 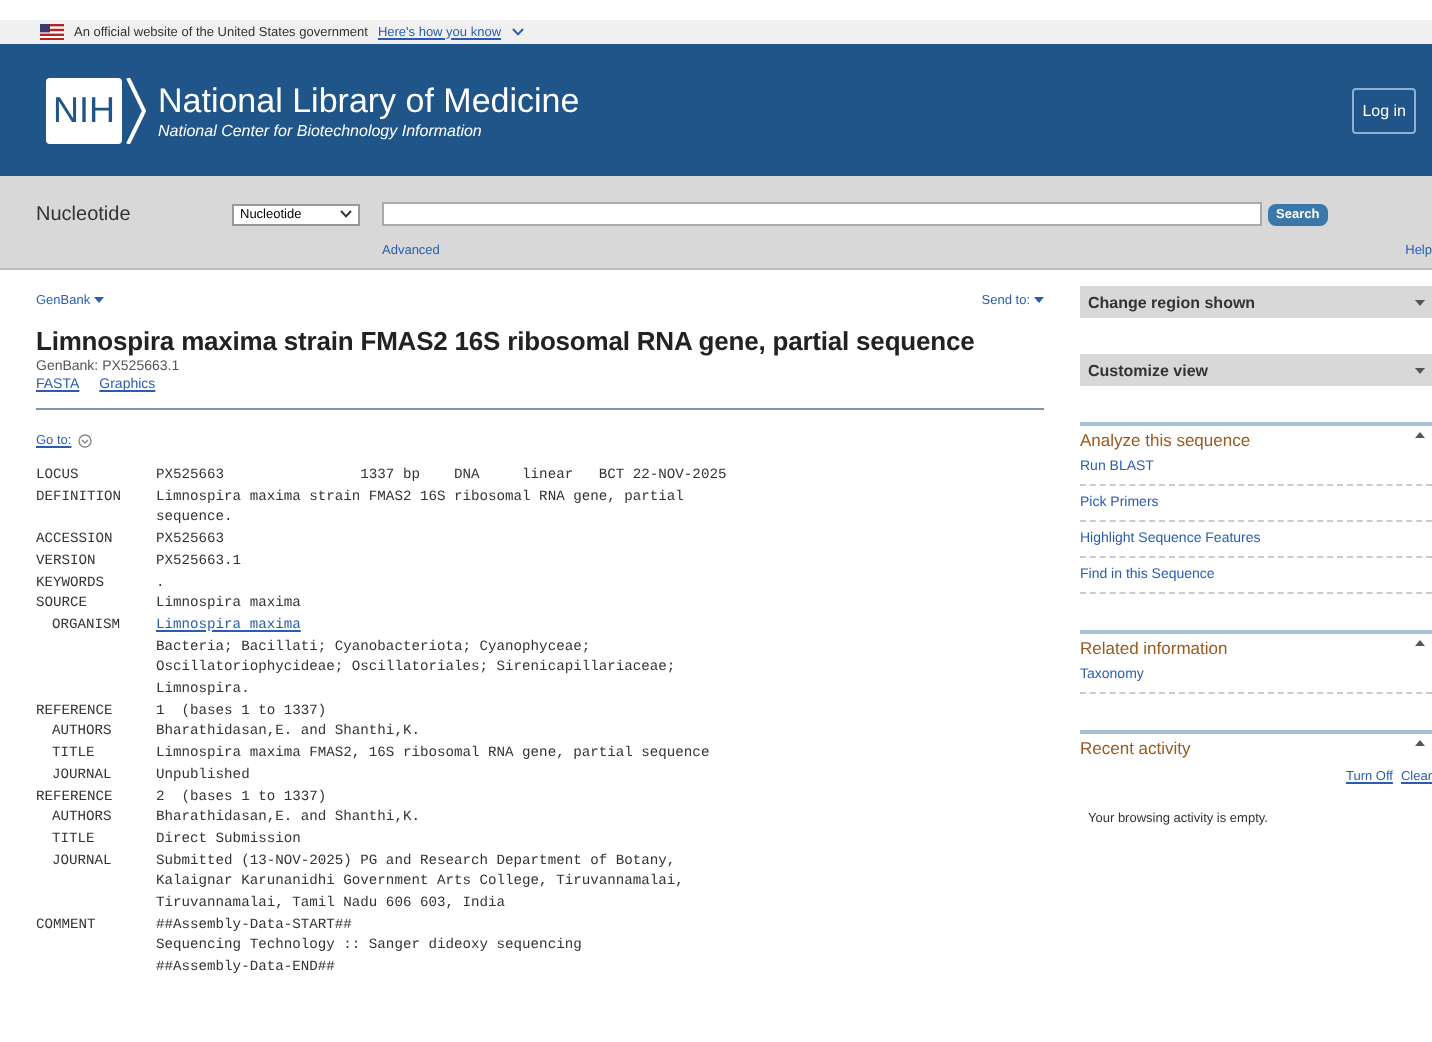 I want to click on collapsible-panel: Customize view, so click(x=1256, y=370).